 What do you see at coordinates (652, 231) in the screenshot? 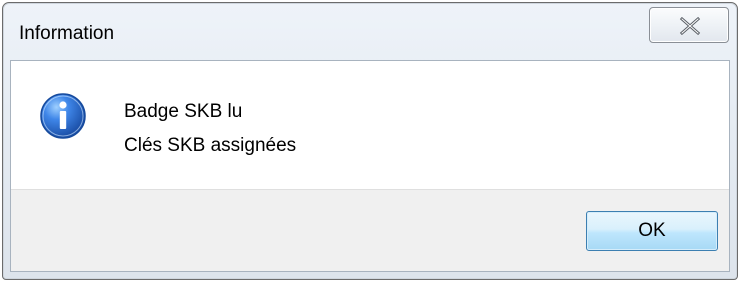
I see `ok-button: OK` at bounding box center [652, 231].